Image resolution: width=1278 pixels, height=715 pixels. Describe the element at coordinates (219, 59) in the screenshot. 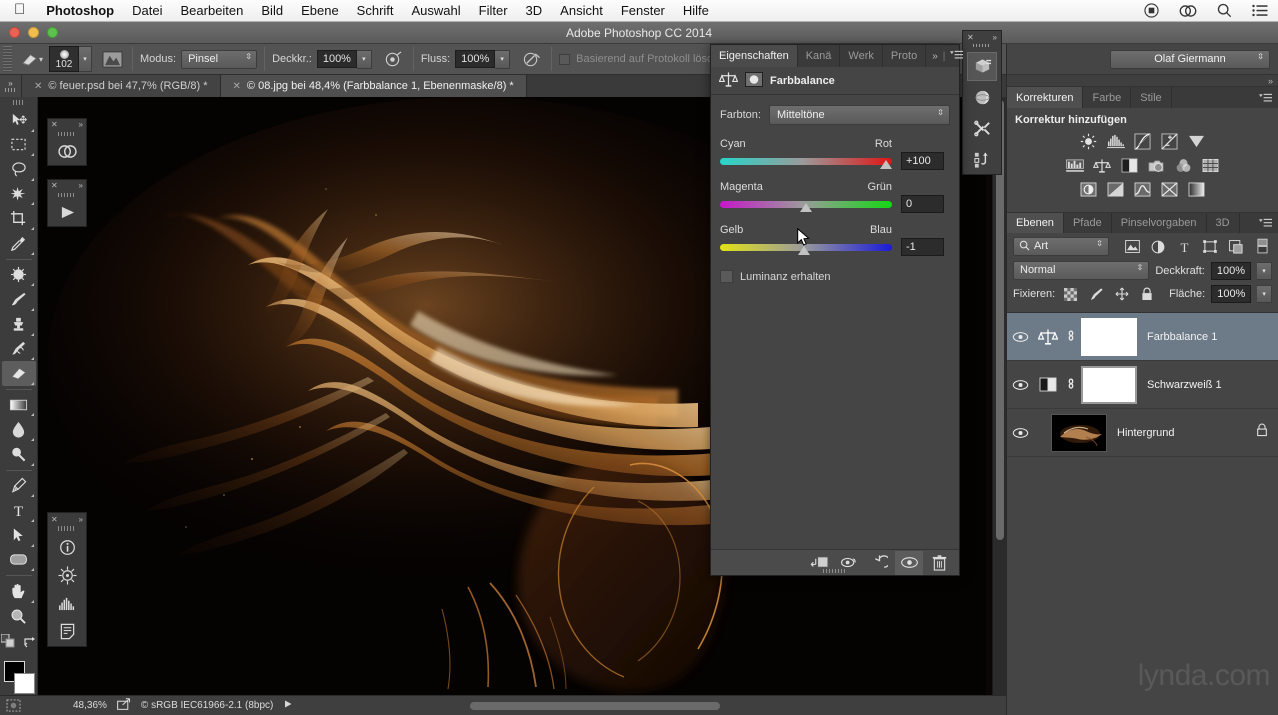

I see `mode-select: Pinsel ⇳` at that location.